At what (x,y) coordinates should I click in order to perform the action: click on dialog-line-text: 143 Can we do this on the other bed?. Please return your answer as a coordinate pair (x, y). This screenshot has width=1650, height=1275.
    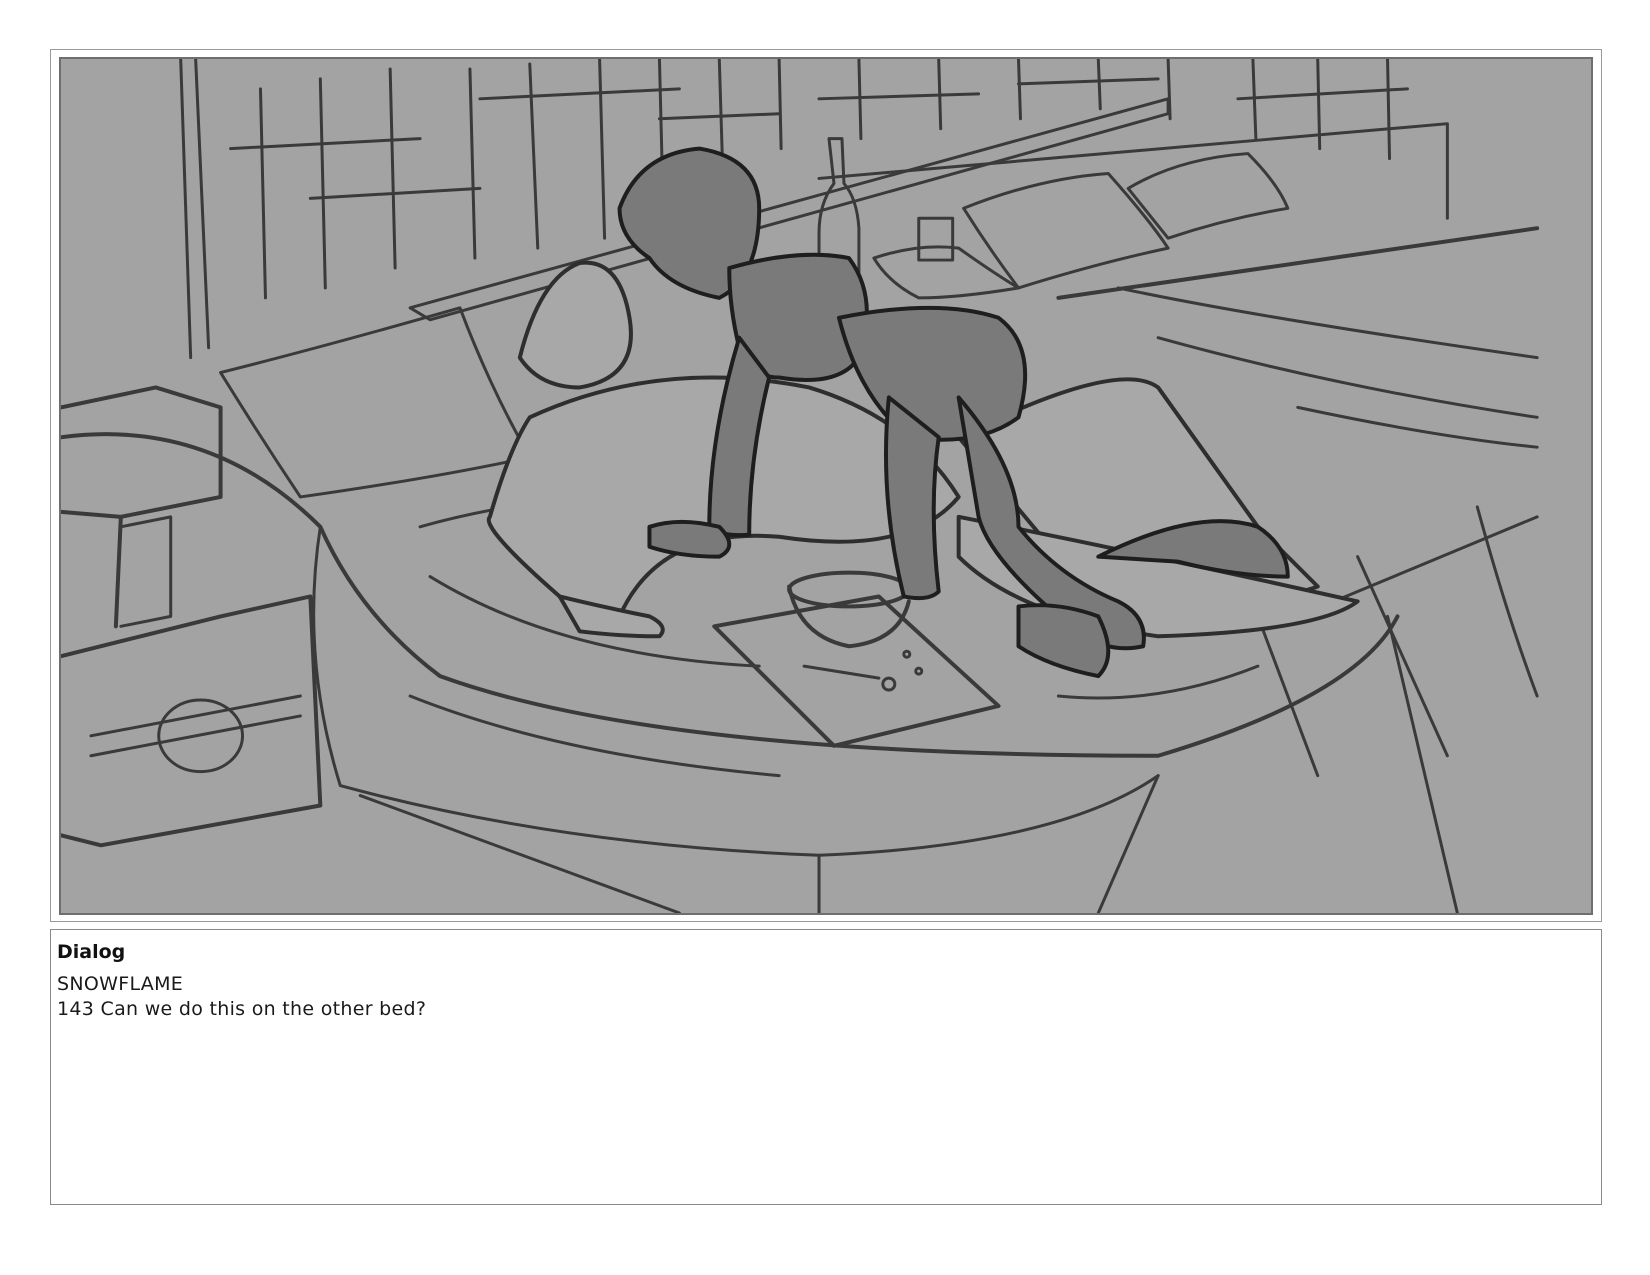
    Looking at the image, I should click on (242, 1009).